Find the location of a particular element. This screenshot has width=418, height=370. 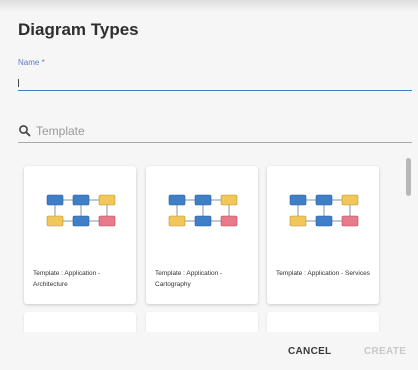

template-card-services: Template : Application - Services is located at coordinates (323, 235).